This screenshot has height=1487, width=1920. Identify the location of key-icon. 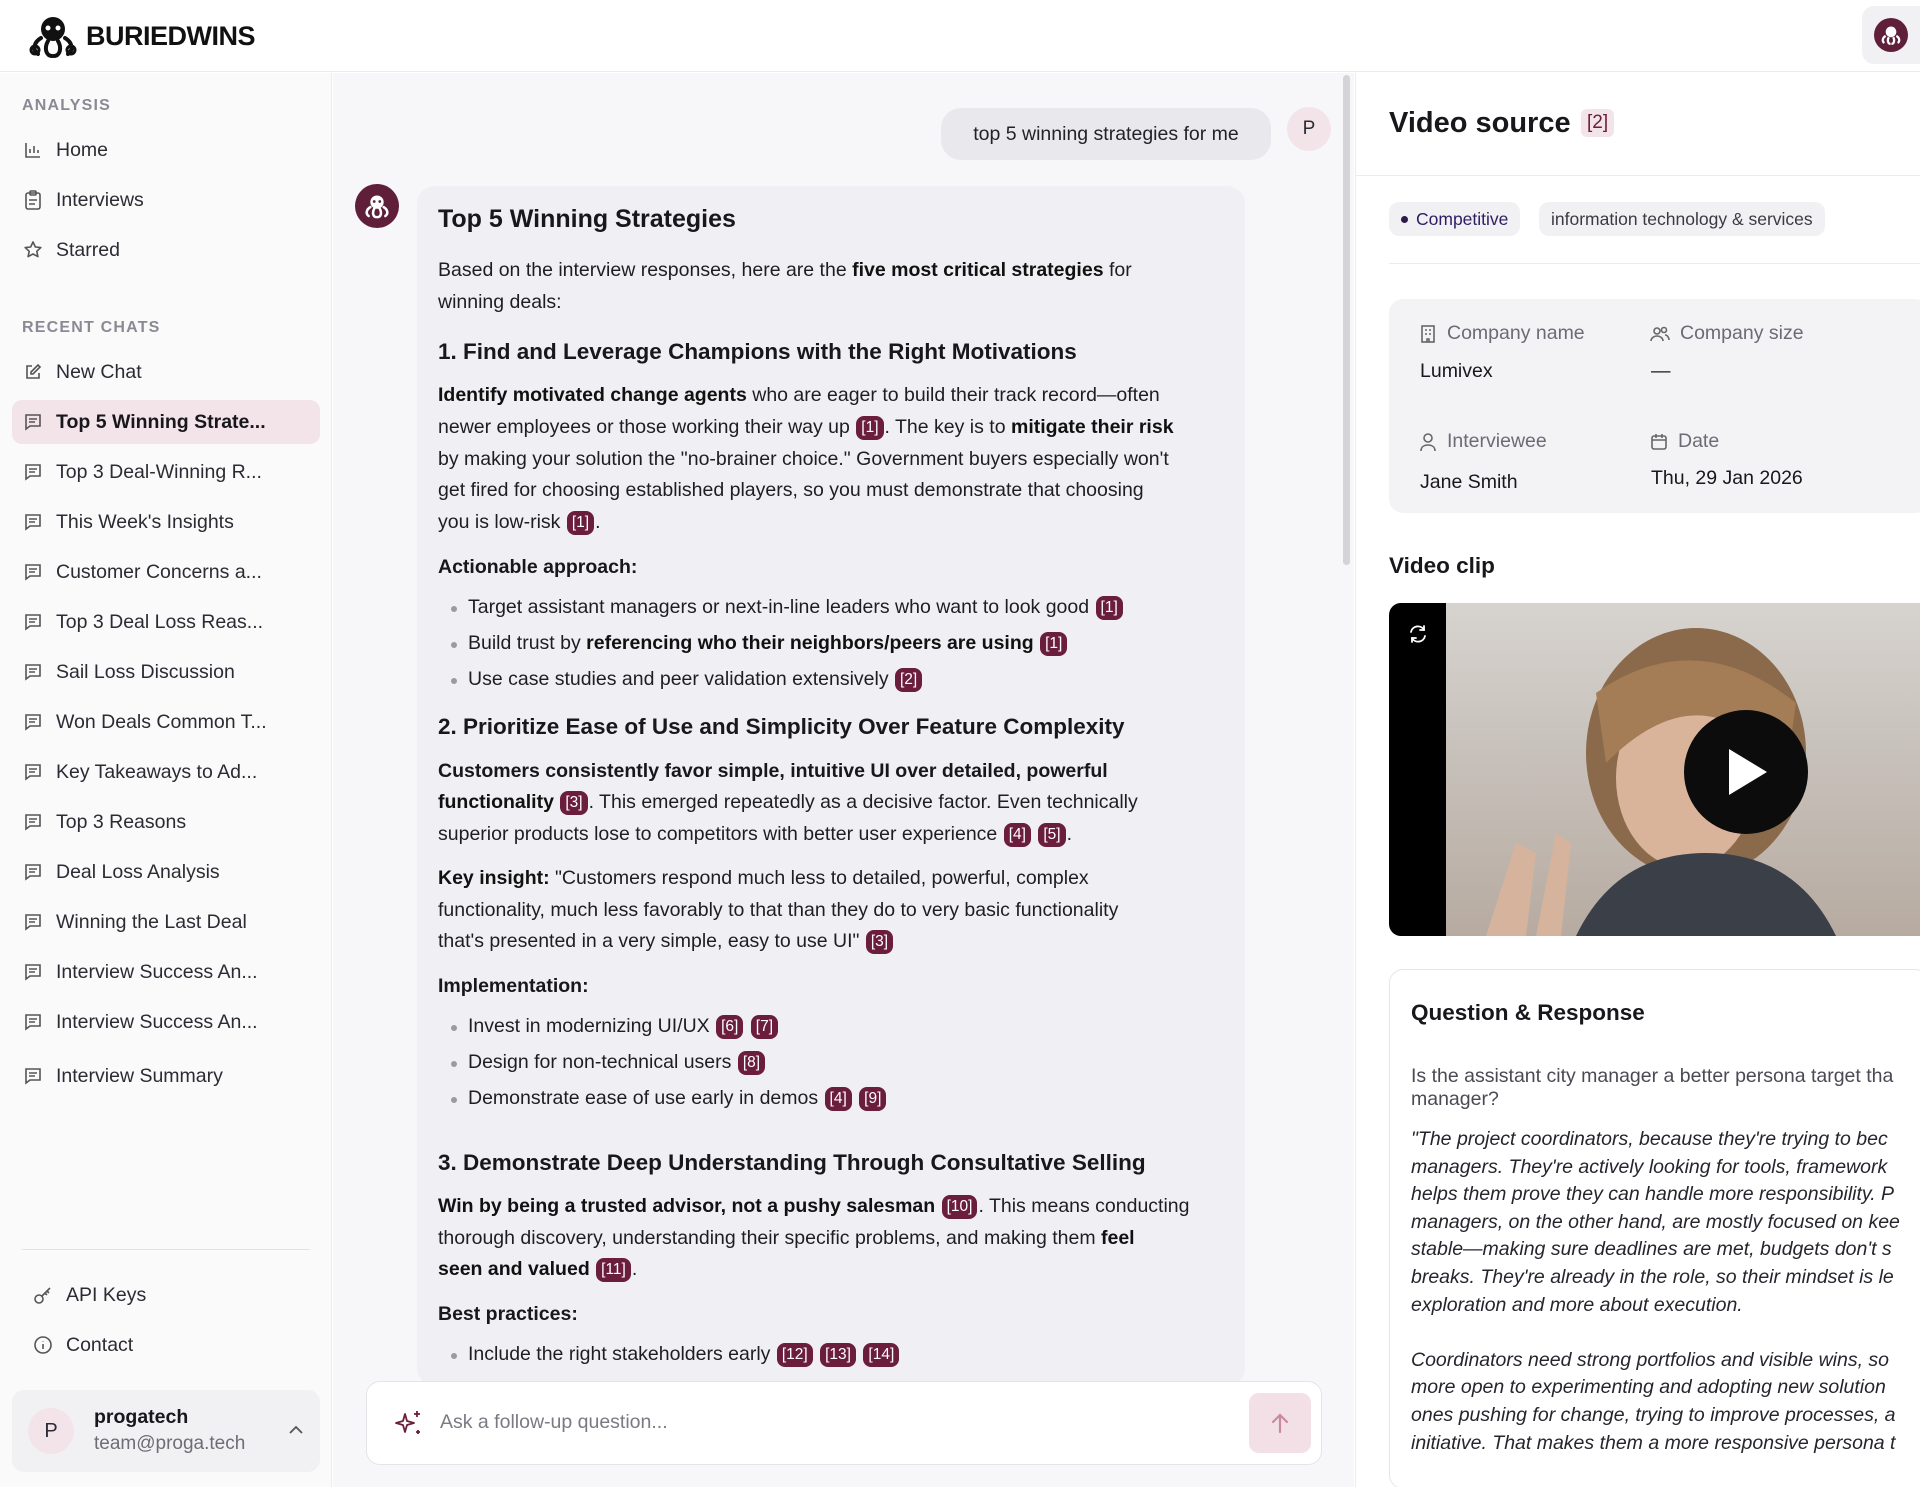
(43, 1295).